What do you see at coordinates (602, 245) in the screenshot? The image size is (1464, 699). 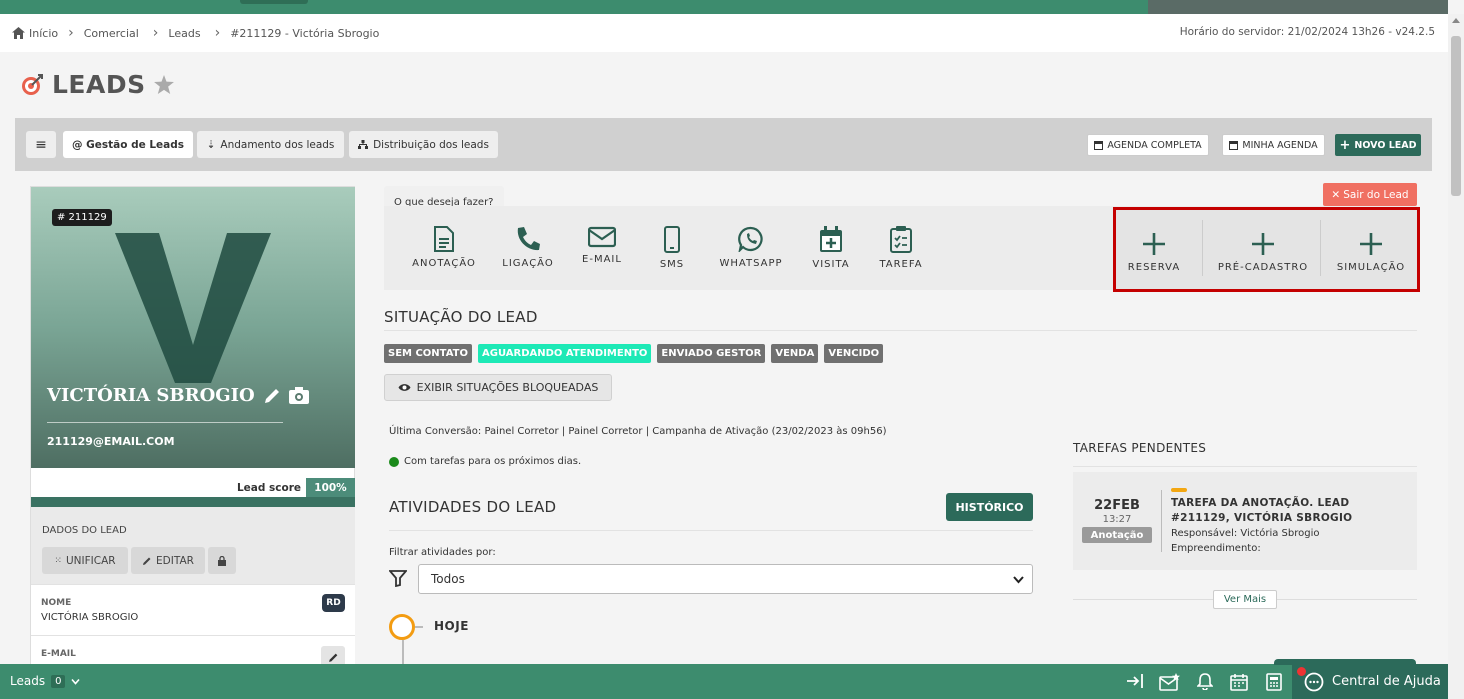 I see `action-email: E-MAIL` at bounding box center [602, 245].